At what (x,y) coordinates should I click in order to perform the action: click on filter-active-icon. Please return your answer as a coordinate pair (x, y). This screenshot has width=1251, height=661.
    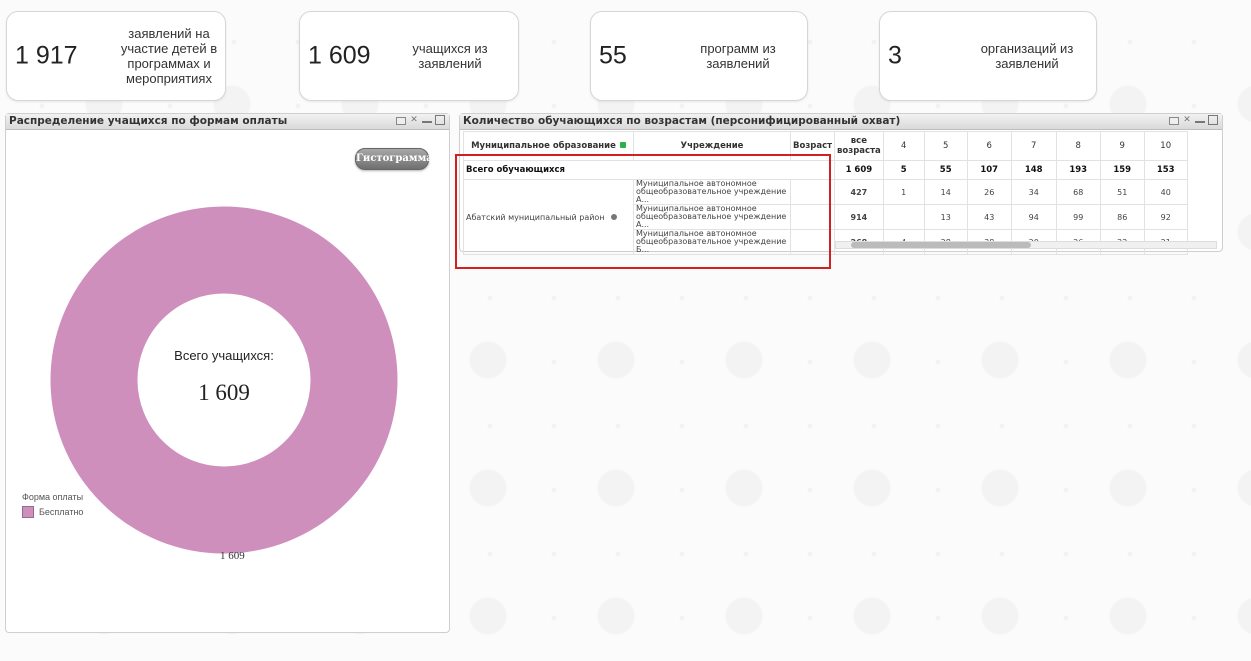
    Looking at the image, I should click on (622, 145).